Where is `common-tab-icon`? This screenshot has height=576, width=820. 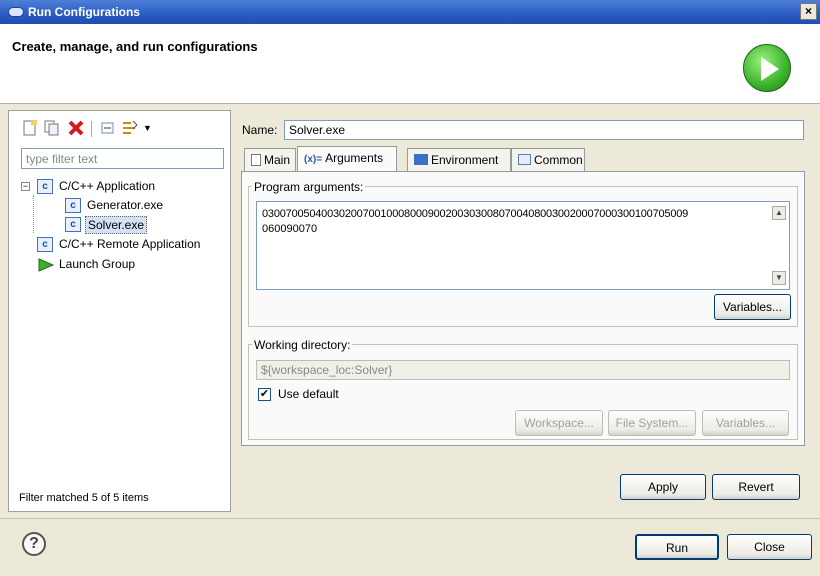 common-tab-icon is located at coordinates (524, 159).